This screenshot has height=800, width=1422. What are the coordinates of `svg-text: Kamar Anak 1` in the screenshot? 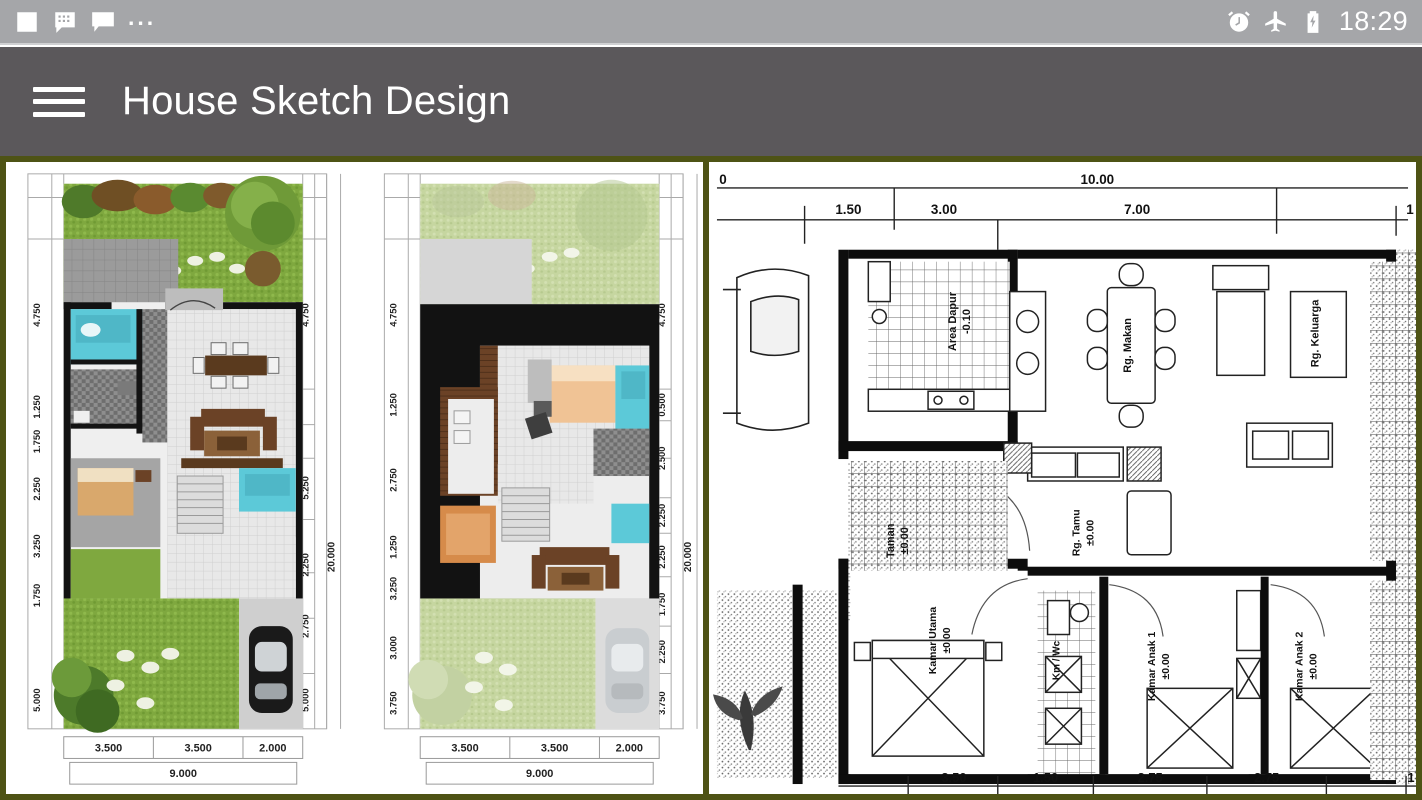 It's located at (1152, 667).